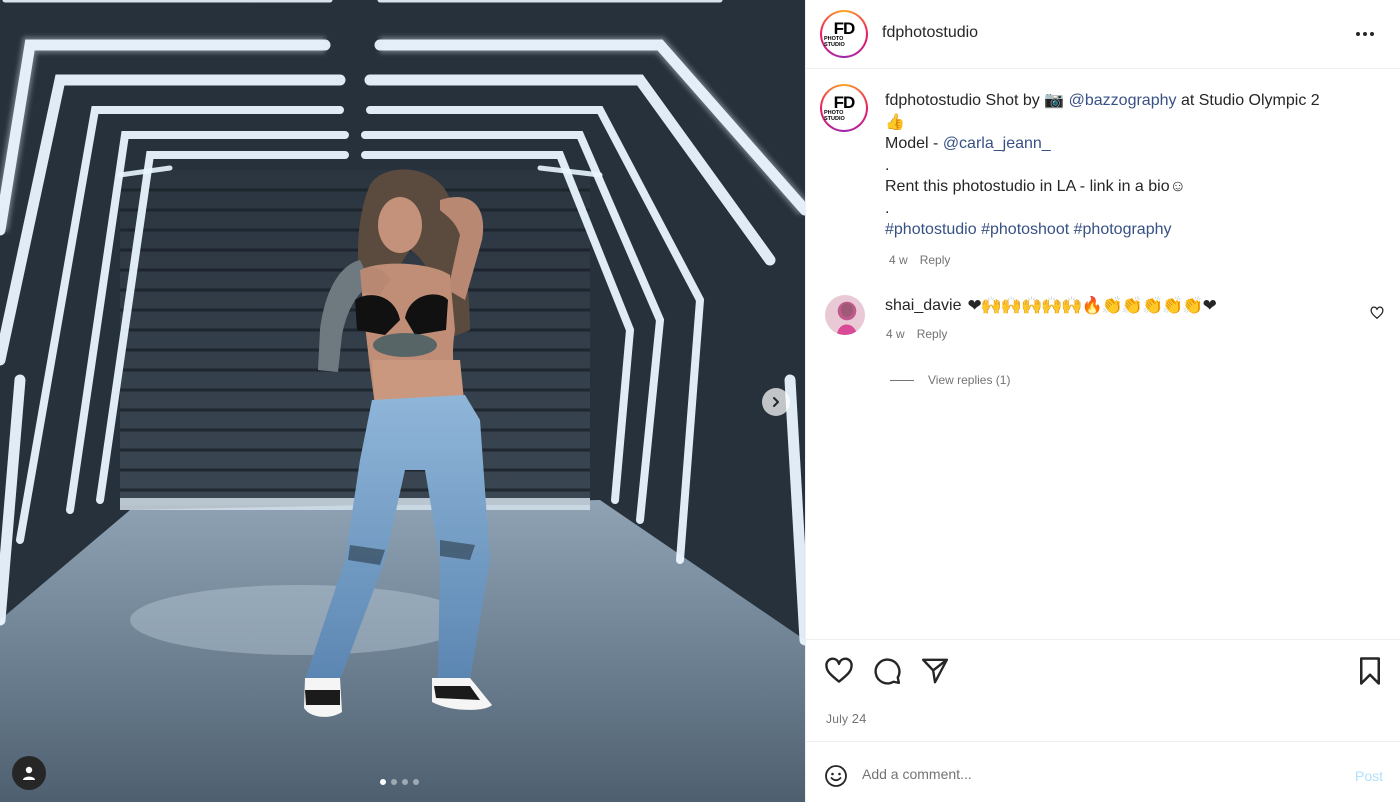 This screenshot has height=802, width=1400. Describe the element at coordinates (935, 671) in the screenshot. I see `share-paper-plane-icon` at that location.